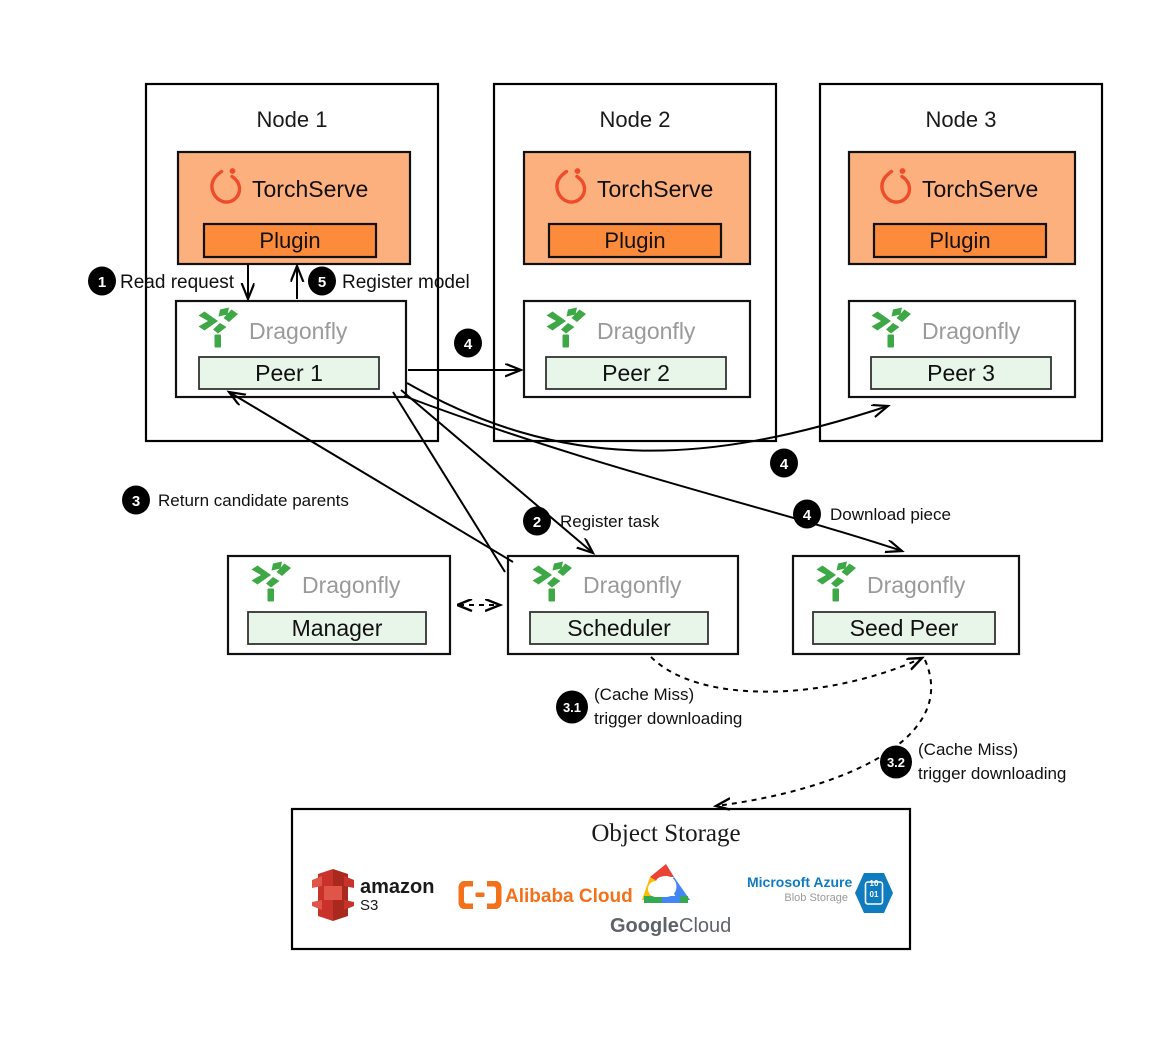 Image resolution: width=1170 pixels, height=1054 pixels. Describe the element at coordinates (824, 732) in the screenshot. I see `connector-cache-miss-object-storage` at that location.